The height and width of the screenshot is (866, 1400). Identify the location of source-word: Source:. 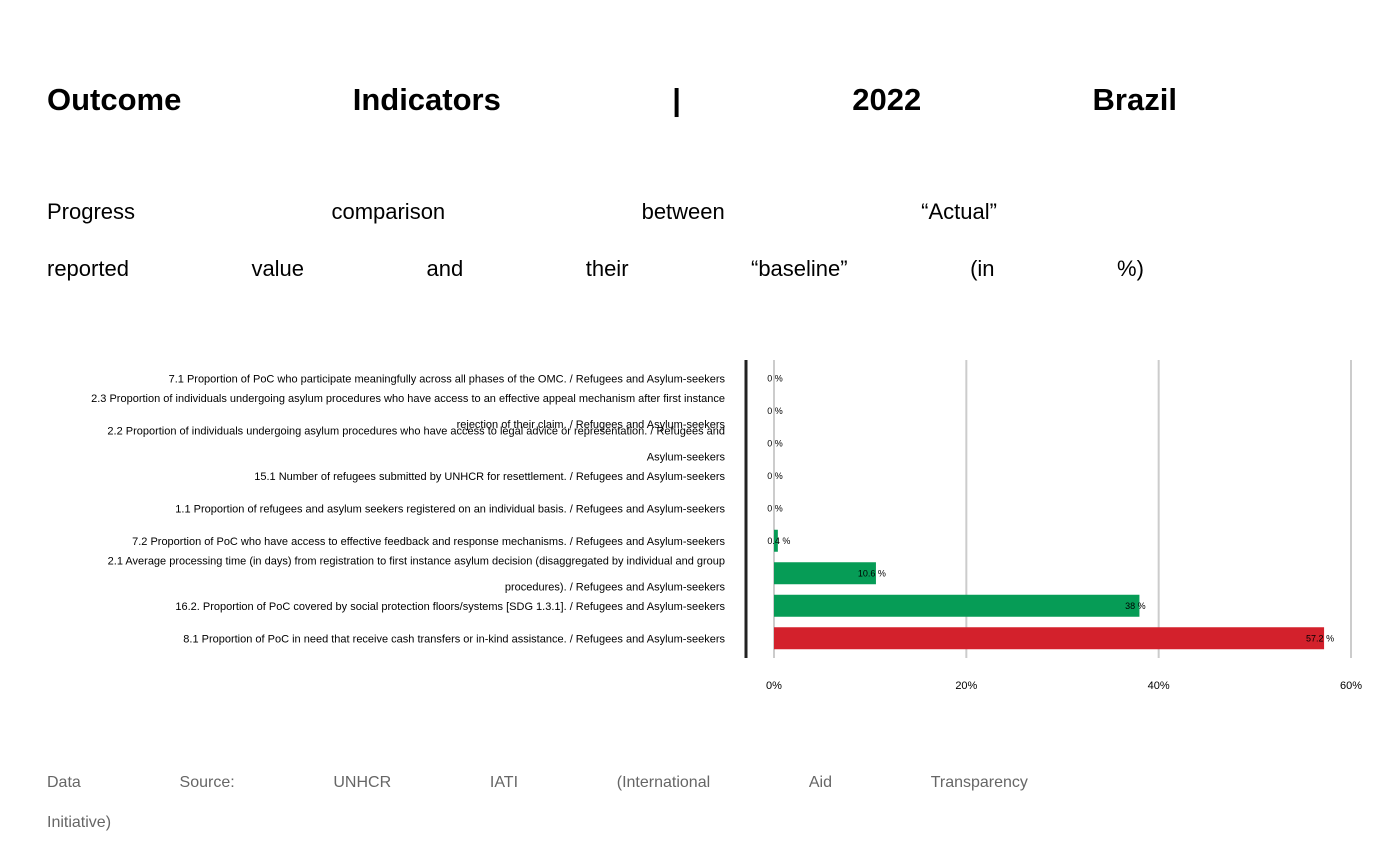
(207, 782).